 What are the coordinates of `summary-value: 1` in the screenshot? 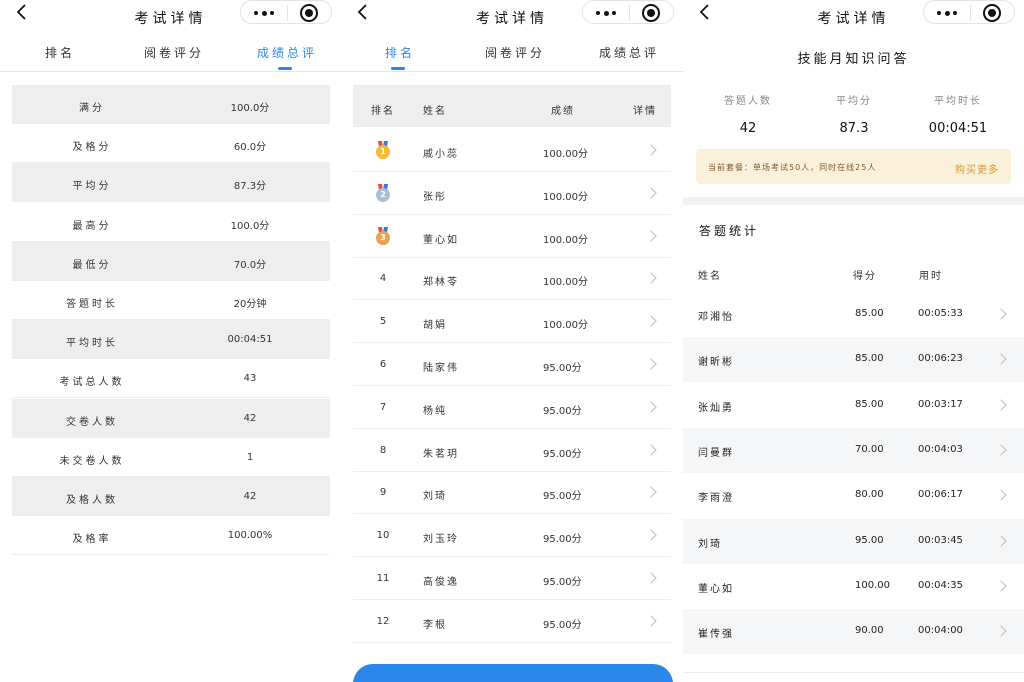 It's located at (250, 457).